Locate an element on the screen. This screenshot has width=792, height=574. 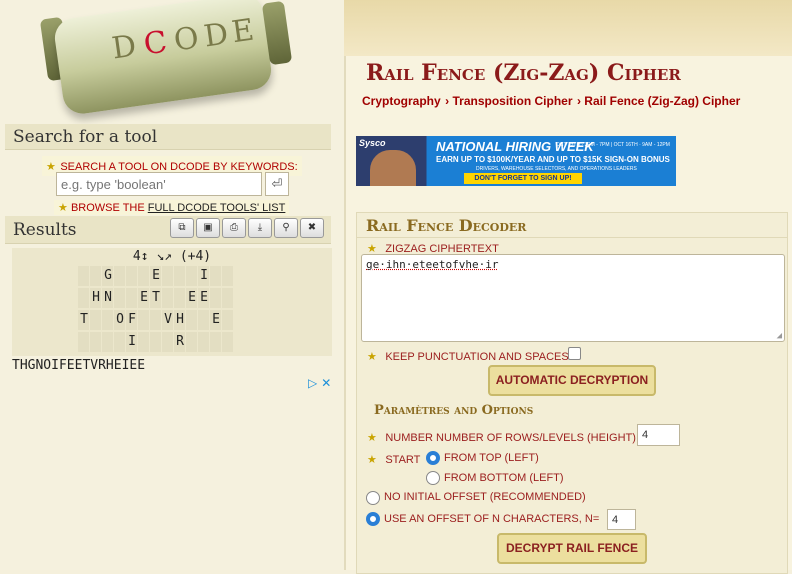
breadcrumb-transposition: Transposition Cipher is located at coordinates (512, 101).